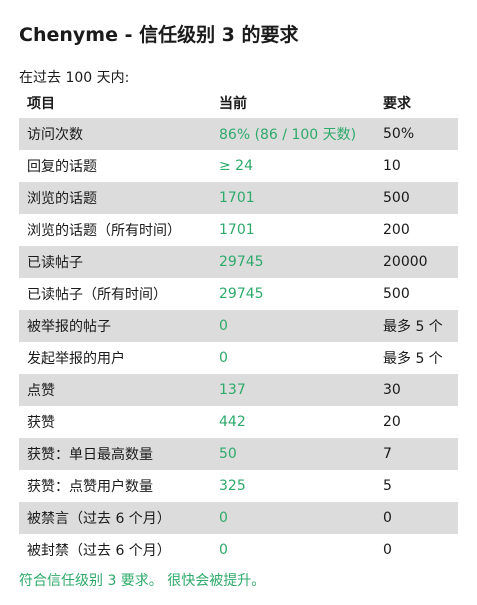 Image resolution: width=477 pixels, height=605 pixels. Describe the element at coordinates (416, 454) in the screenshot. I see `row-required-value: 7` at that location.